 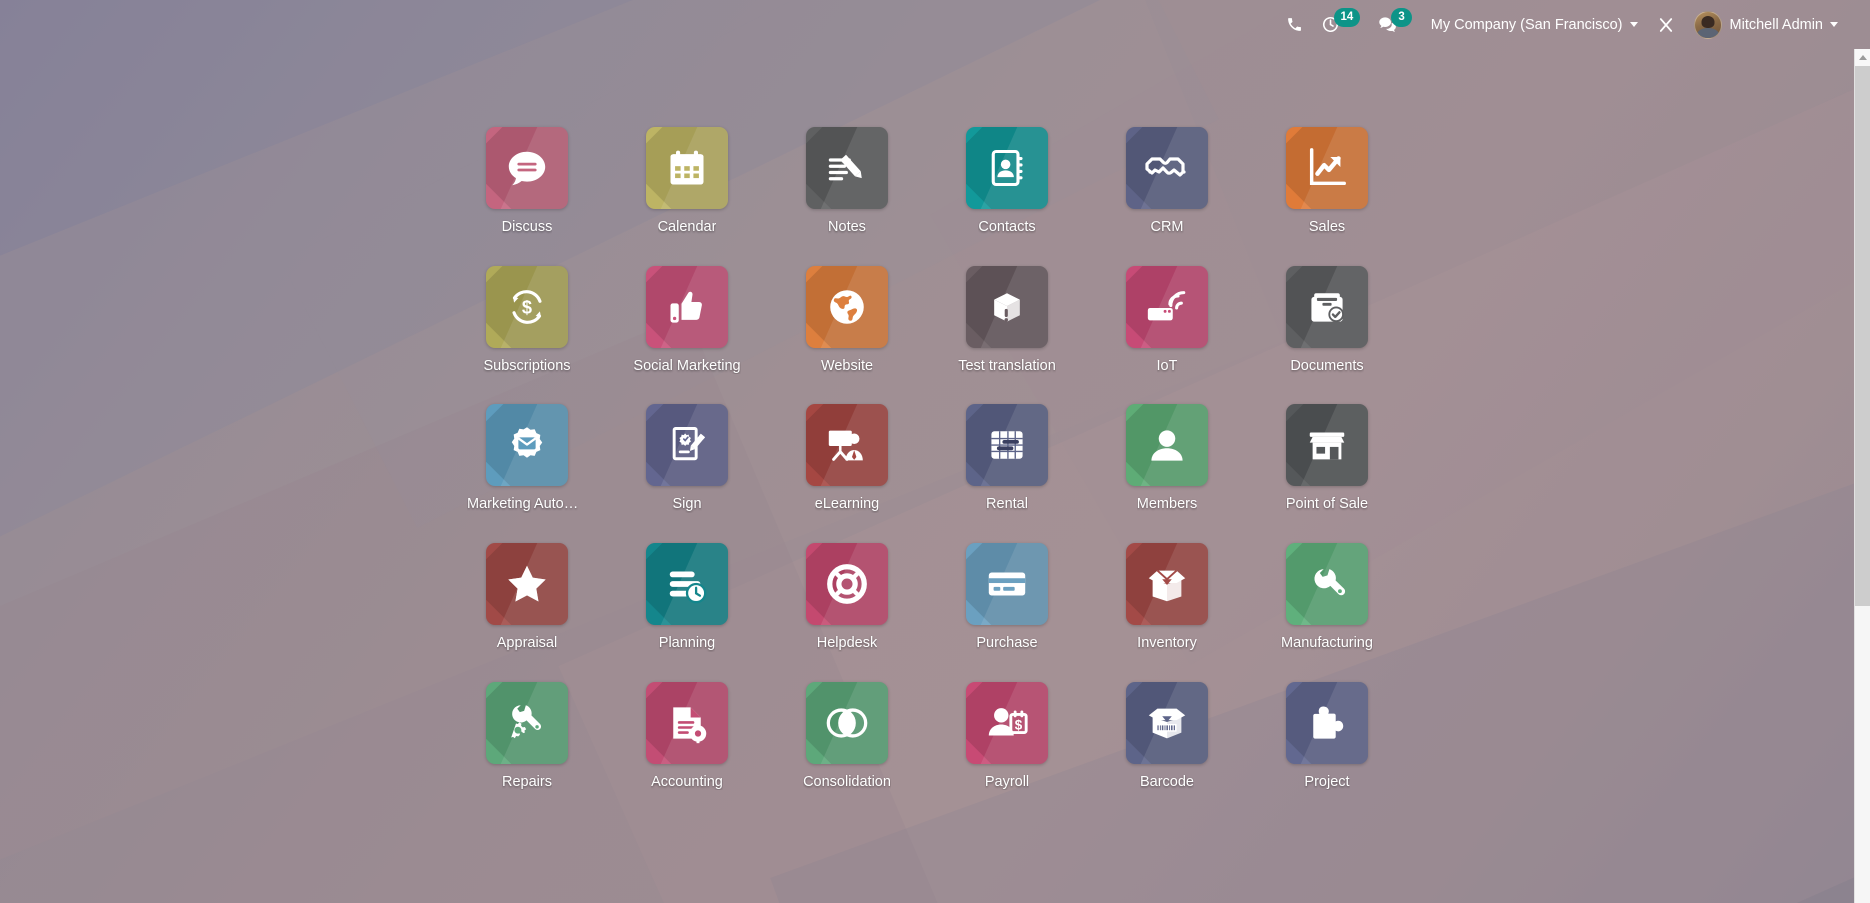 What do you see at coordinates (1166, 781) in the screenshot?
I see `app-label: Barcode` at bounding box center [1166, 781].